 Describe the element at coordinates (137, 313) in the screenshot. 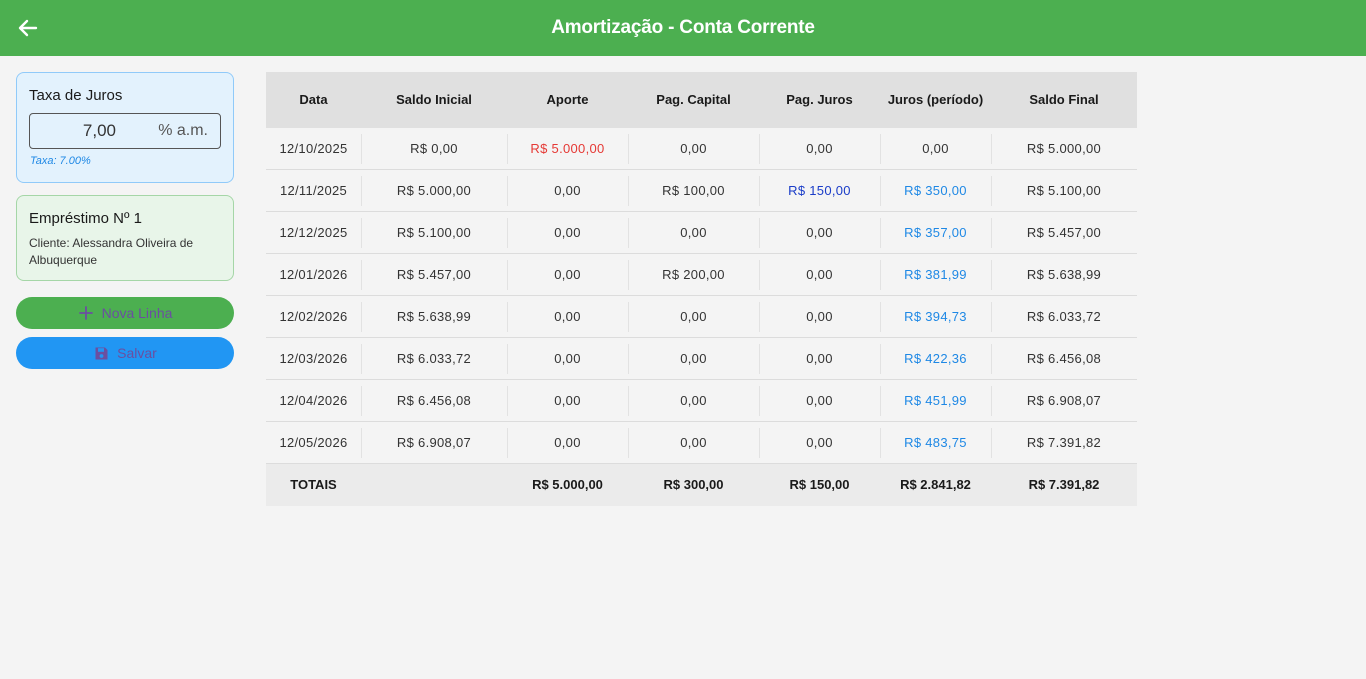

I see `new-row-label: Nova Linha` at that location.